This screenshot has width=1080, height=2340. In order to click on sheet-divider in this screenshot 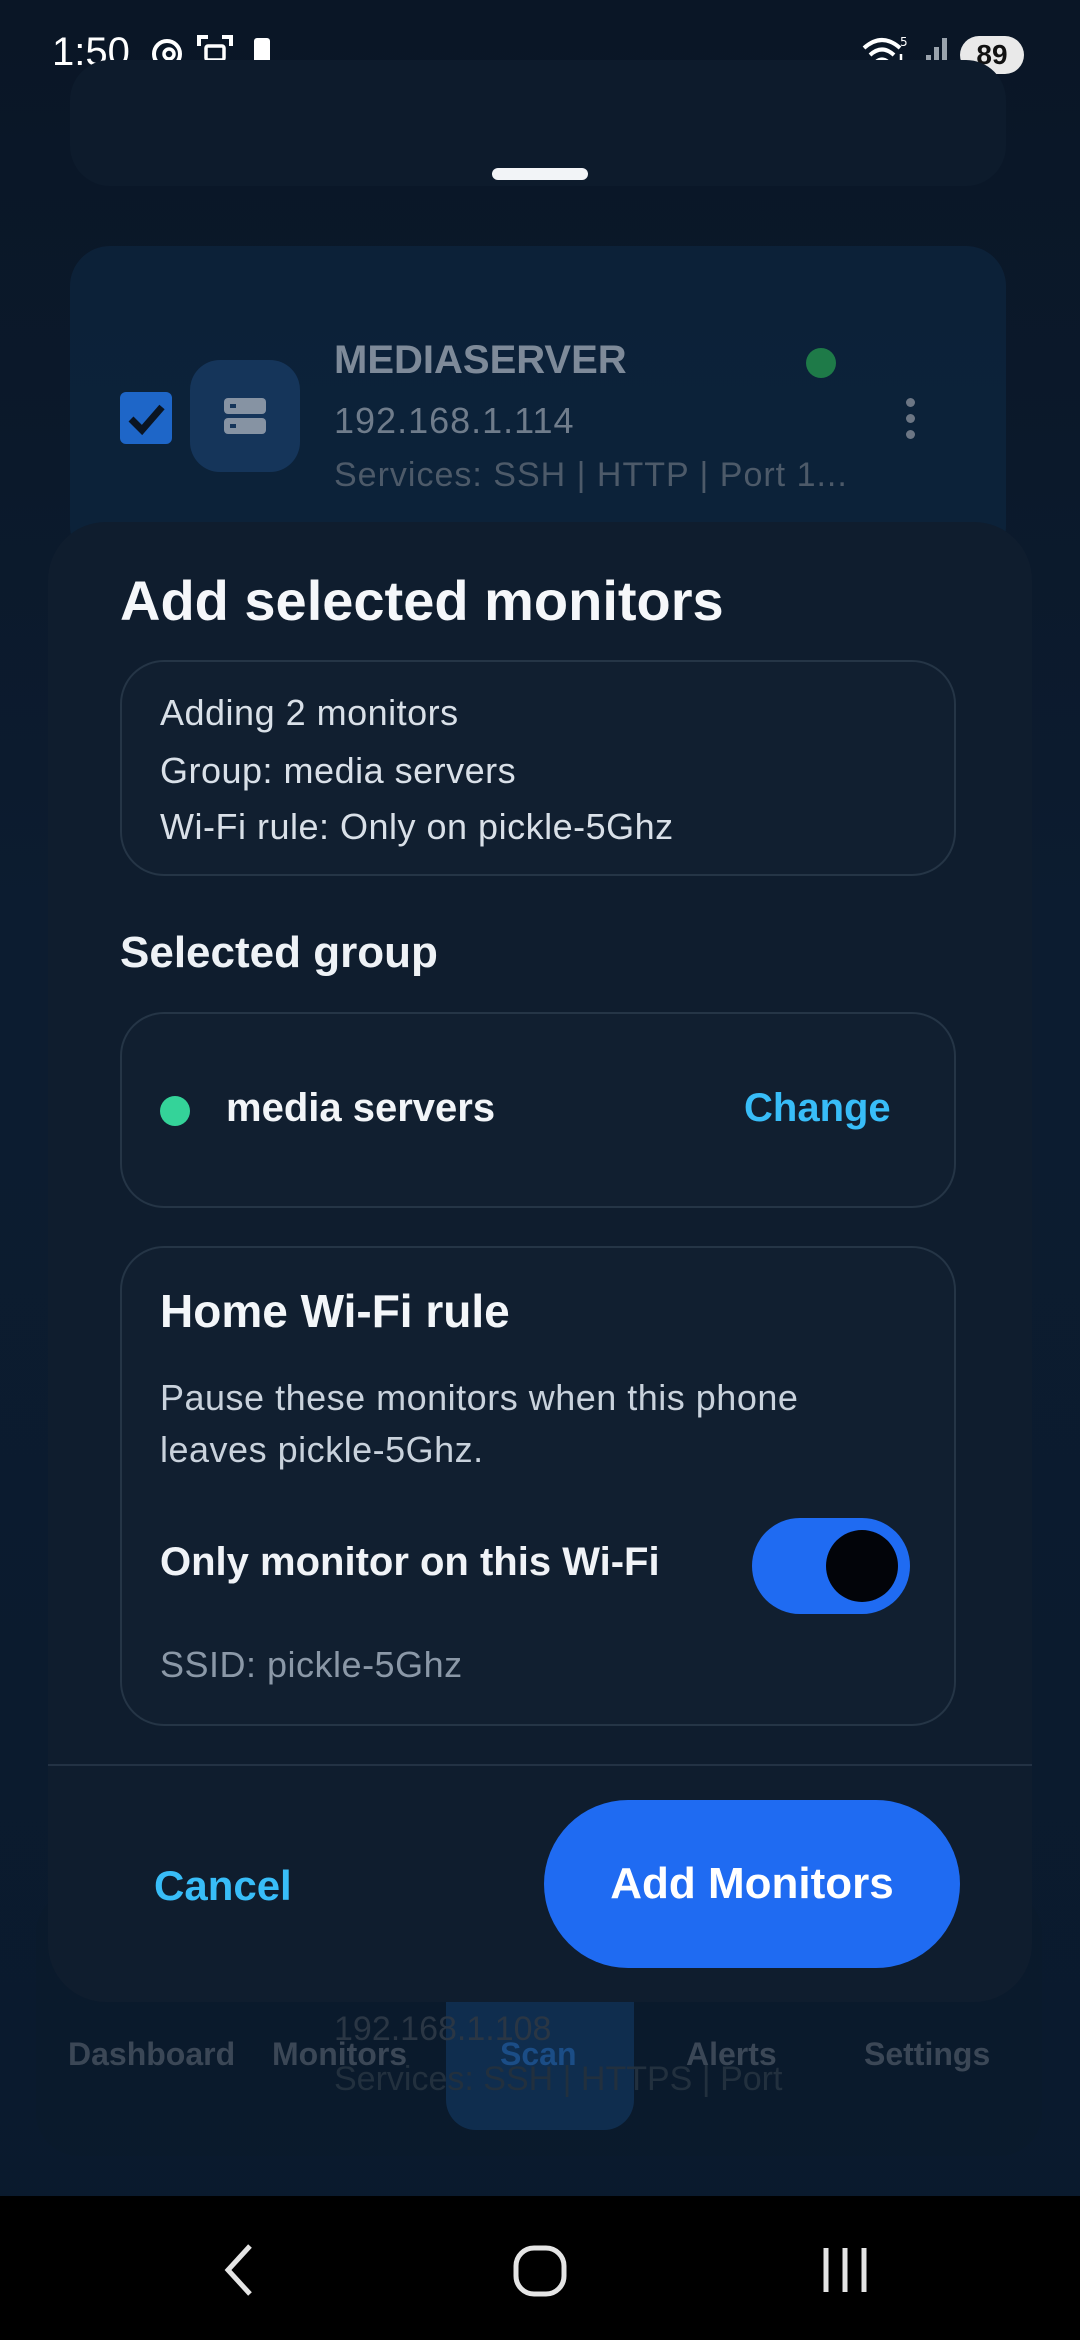, I will do `click(540, 1765)`.